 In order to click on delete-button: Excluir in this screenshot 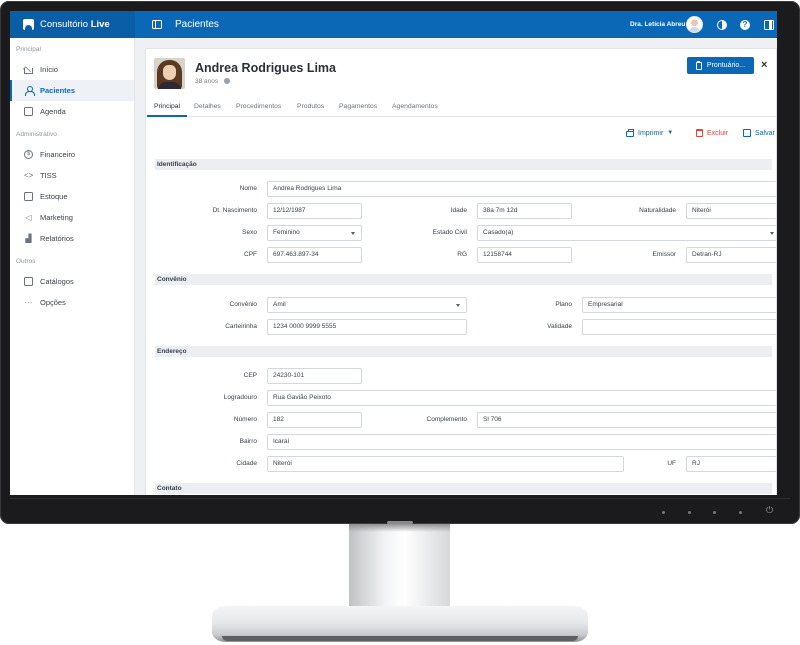, I will do `click(712, 133)`.